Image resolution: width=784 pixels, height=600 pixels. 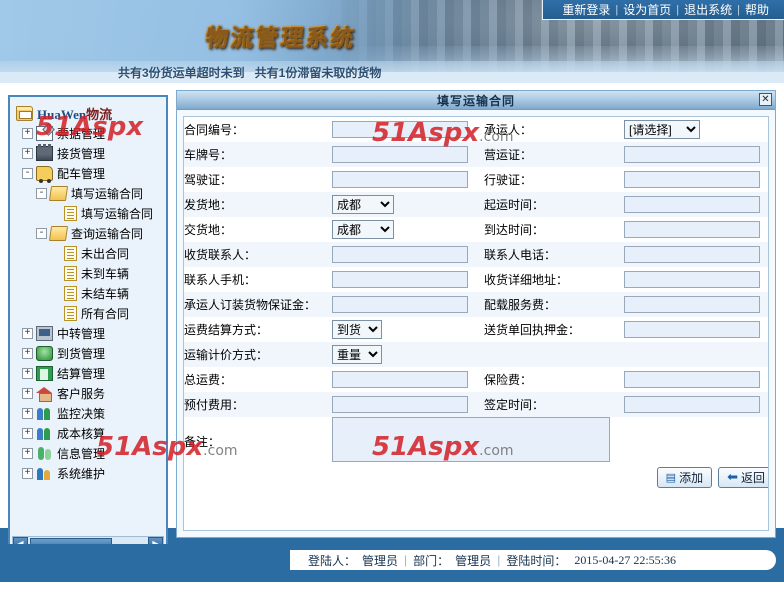 I want to click on sidebar-item-16: + 信息管理, so click(x=91, y=453).